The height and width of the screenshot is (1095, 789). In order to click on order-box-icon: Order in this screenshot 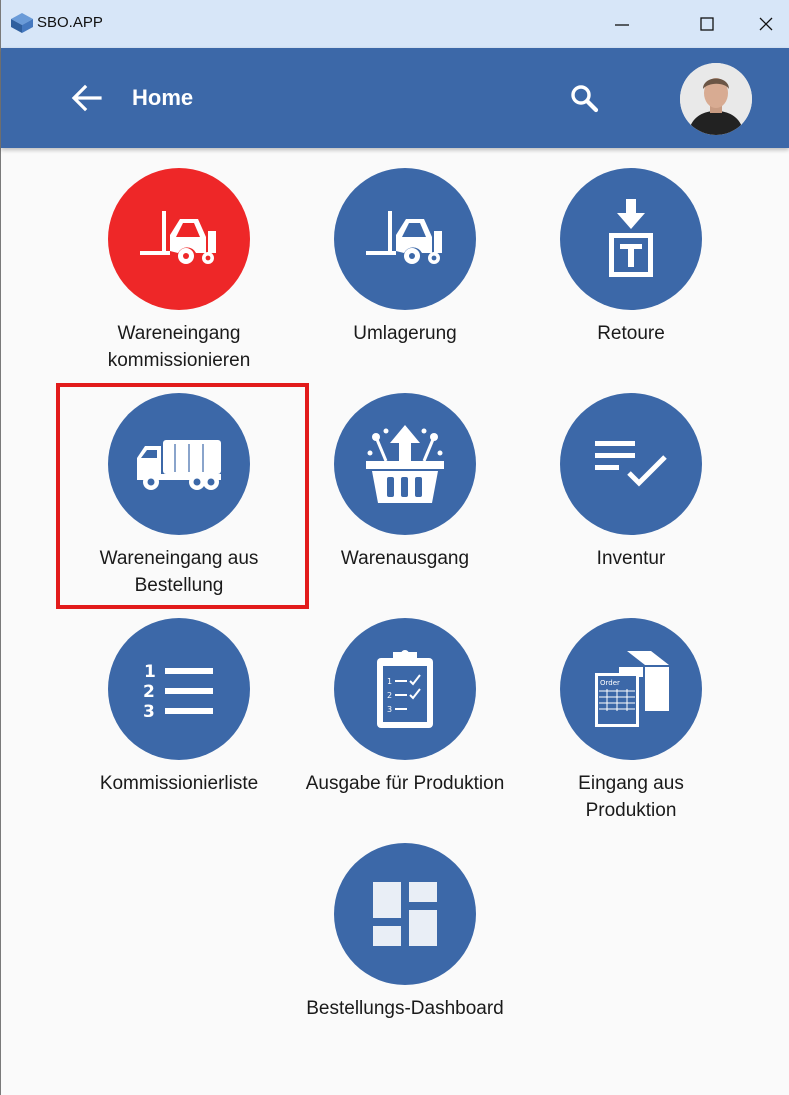, I will do `click(632, 689)`.